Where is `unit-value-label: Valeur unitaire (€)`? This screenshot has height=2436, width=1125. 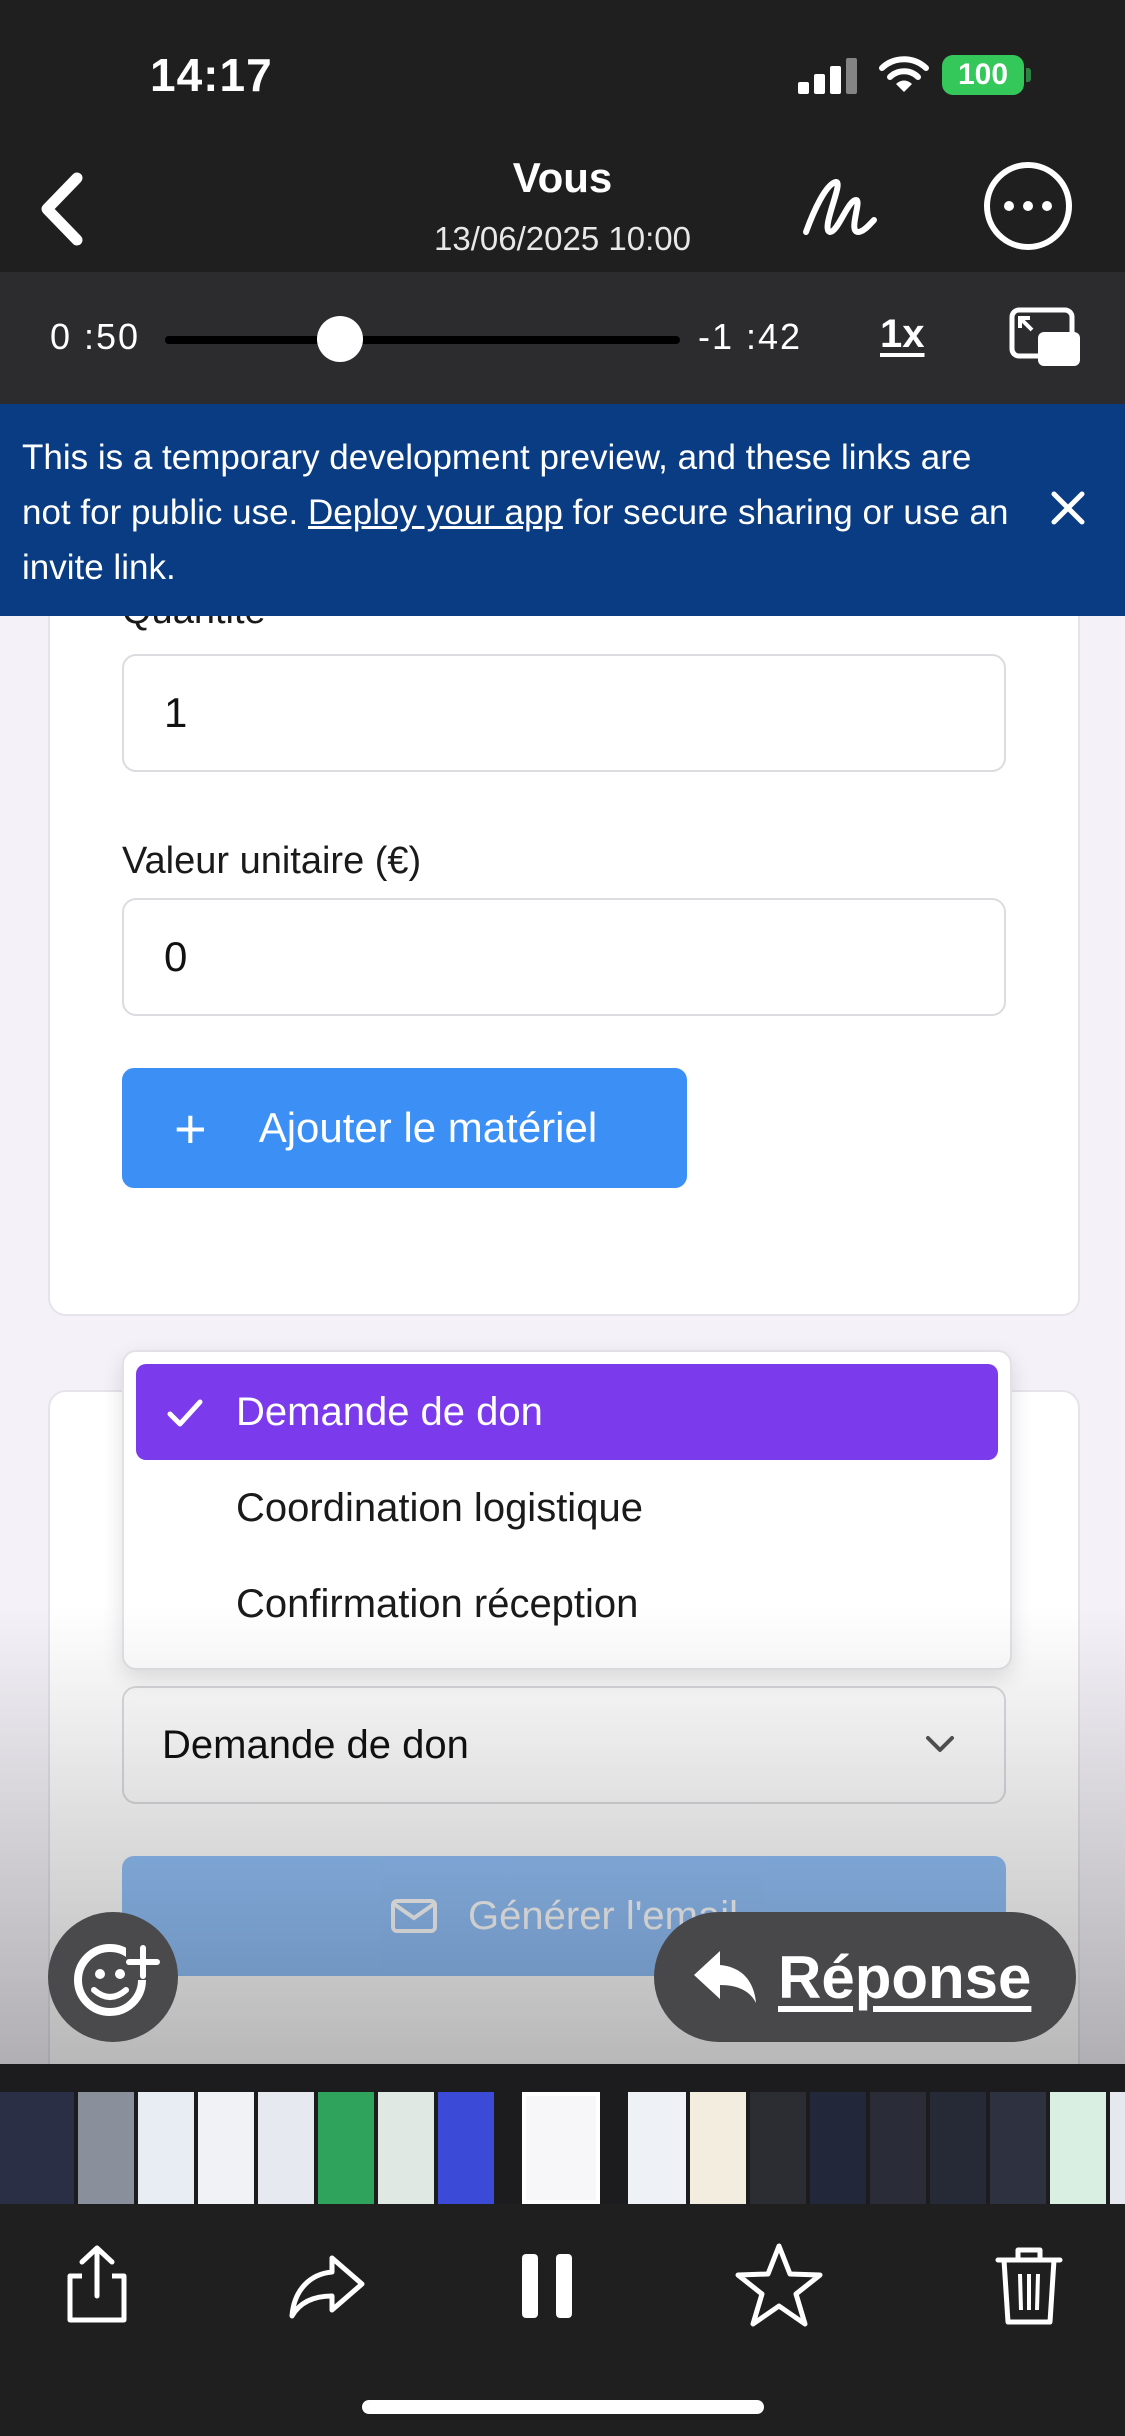 unit-value-label: Valeur unitaire (€) is located at coordinates (272, 861).